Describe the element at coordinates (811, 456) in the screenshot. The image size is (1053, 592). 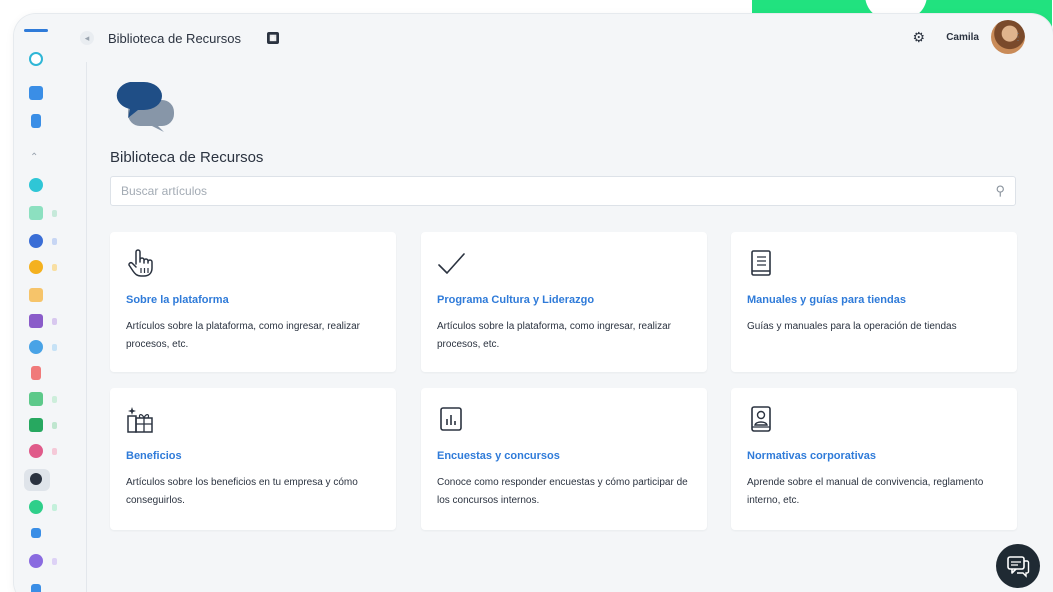
I see `card-title: Normativas corporativas` at that location.